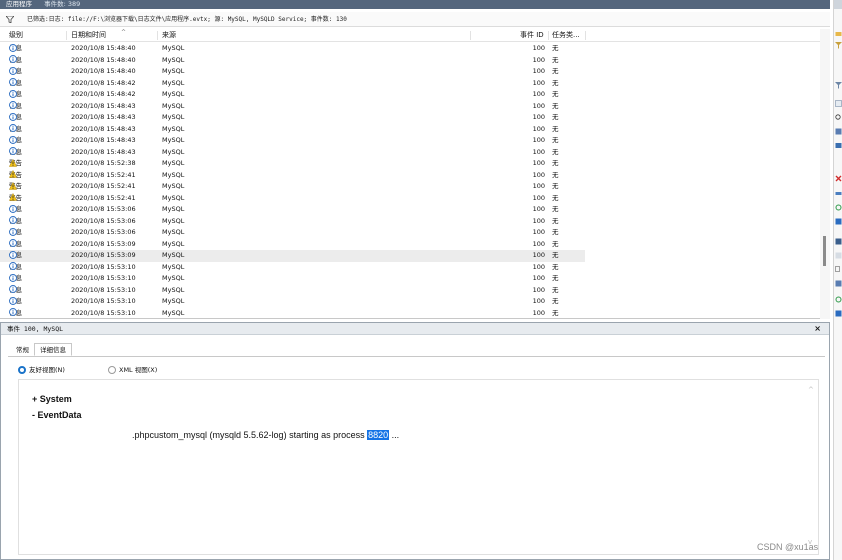 Image resolution: width=842 pixels, height=560 pixels. Describe the element at coordinates (838, 283) in the screenshot. I see `save-selected-icon` at that location.